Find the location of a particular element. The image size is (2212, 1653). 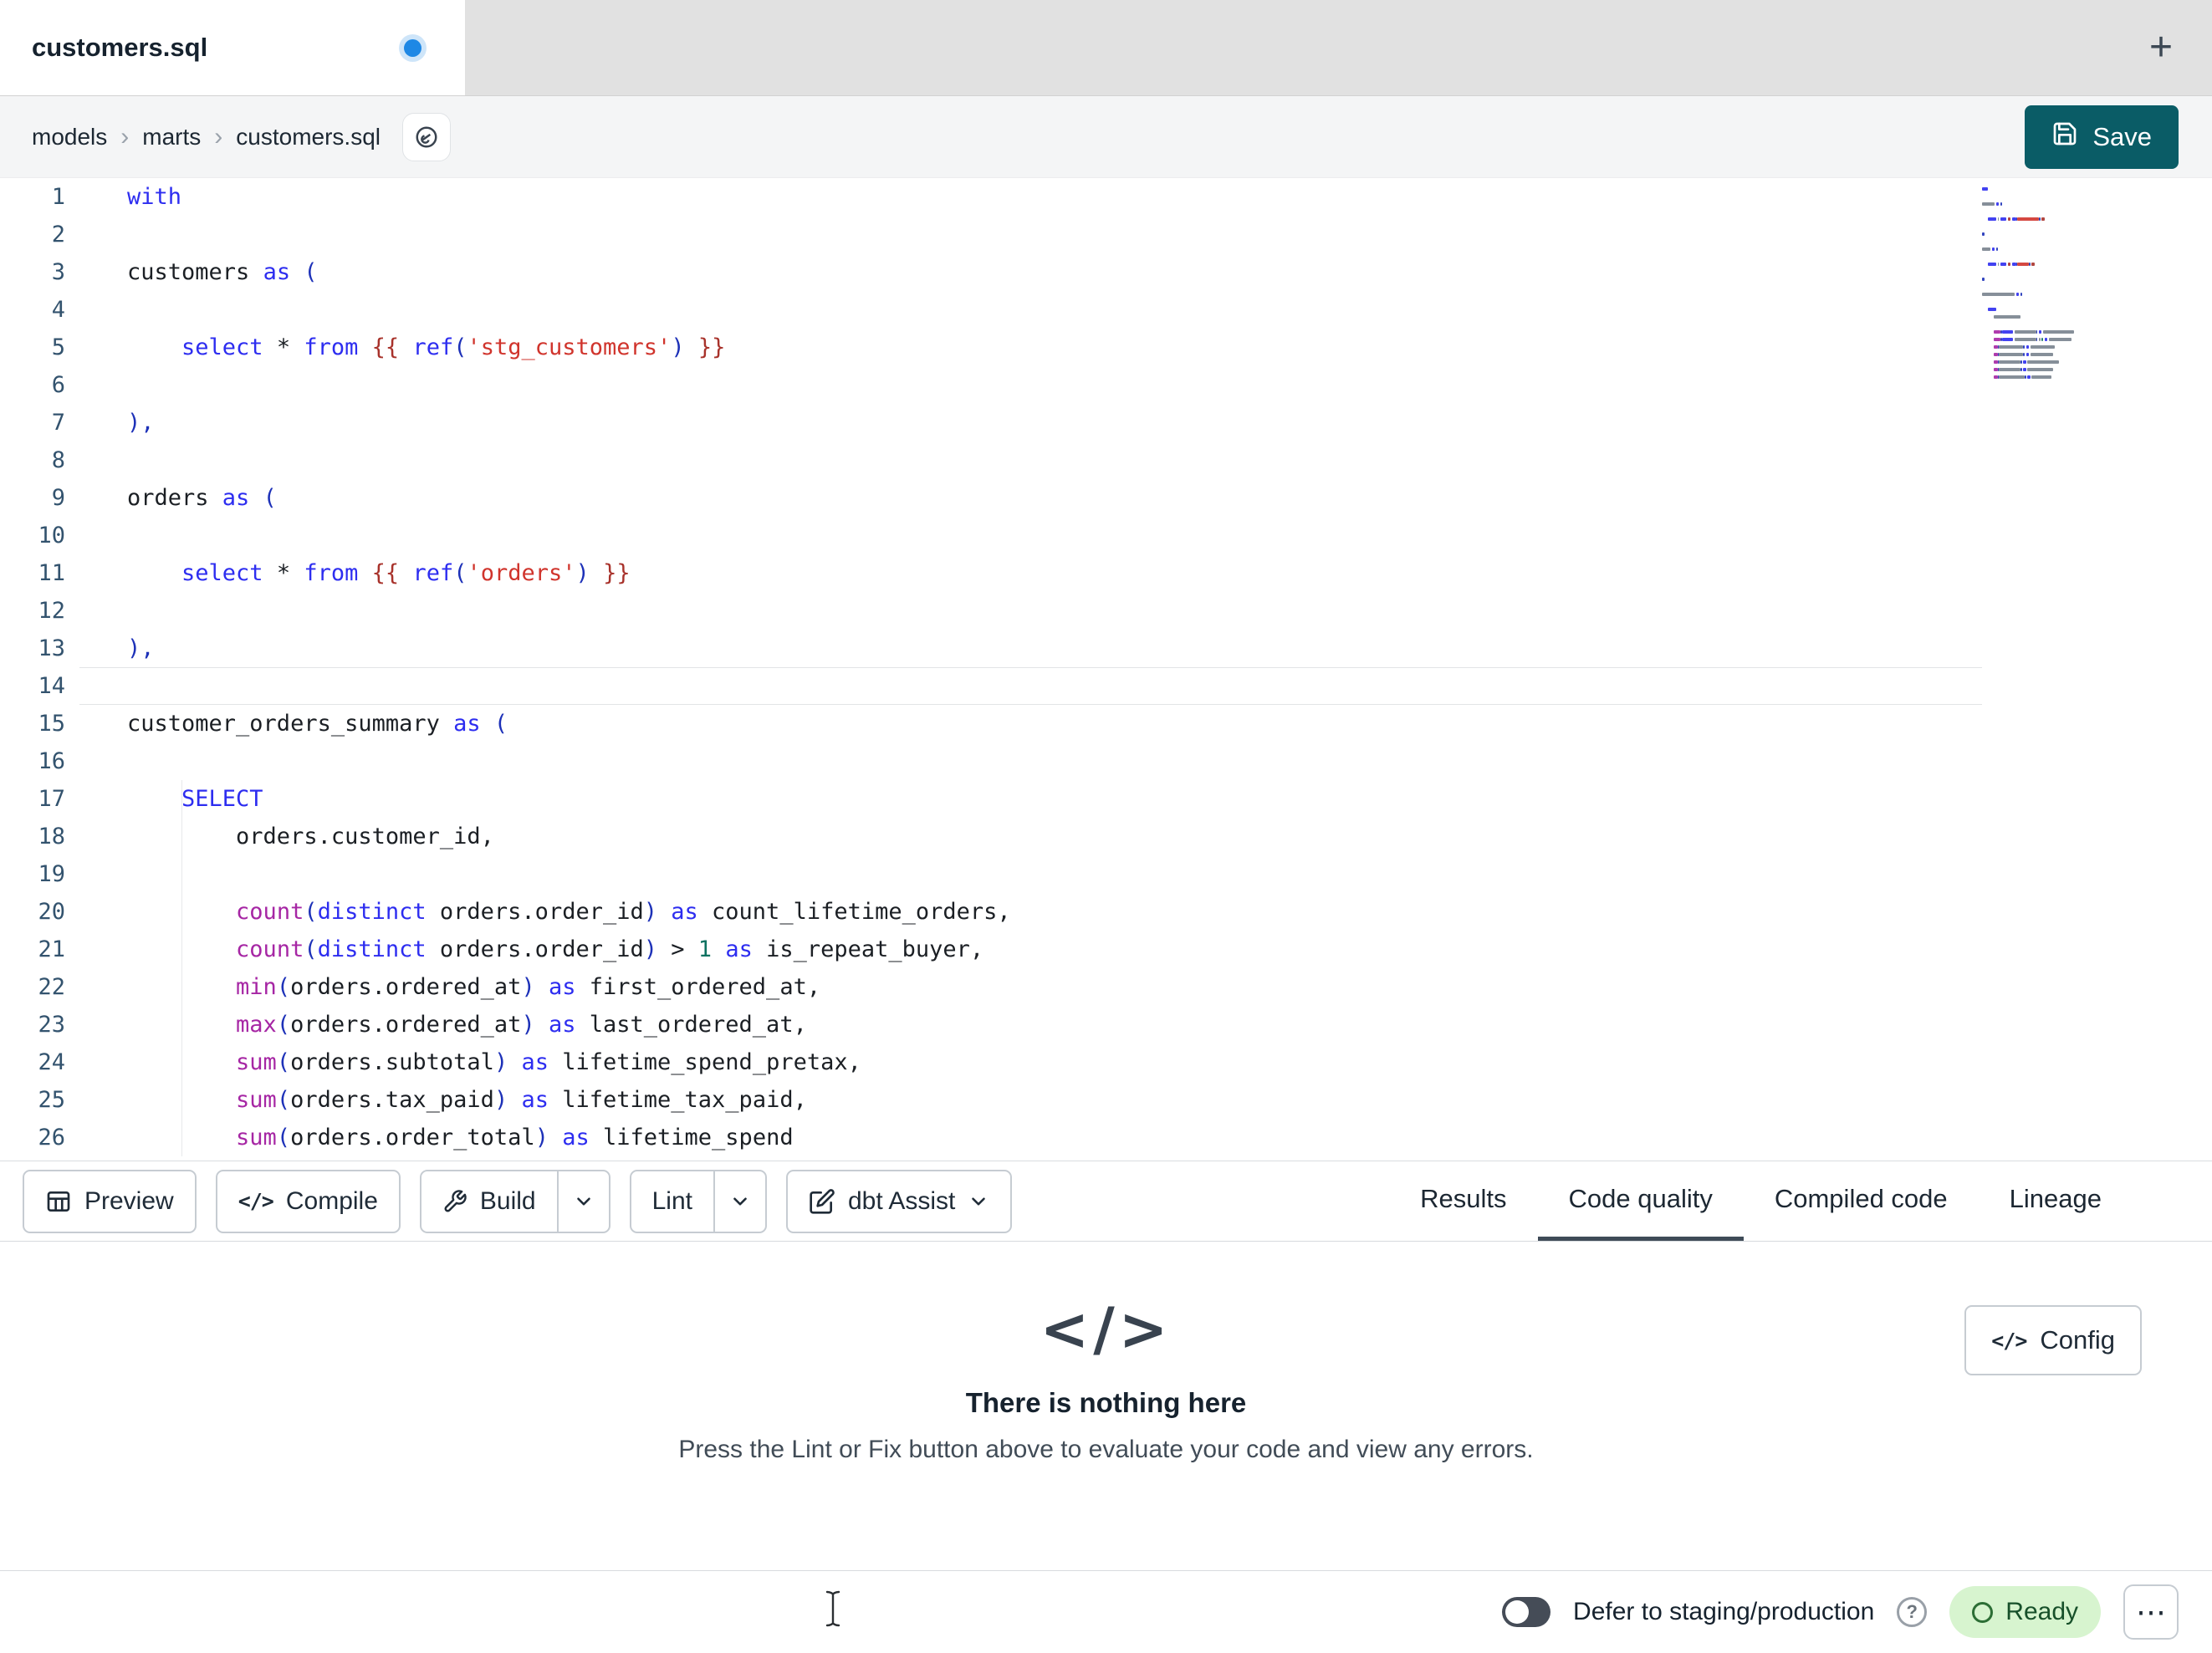

file-action-button is located at coordinates (426, 136).